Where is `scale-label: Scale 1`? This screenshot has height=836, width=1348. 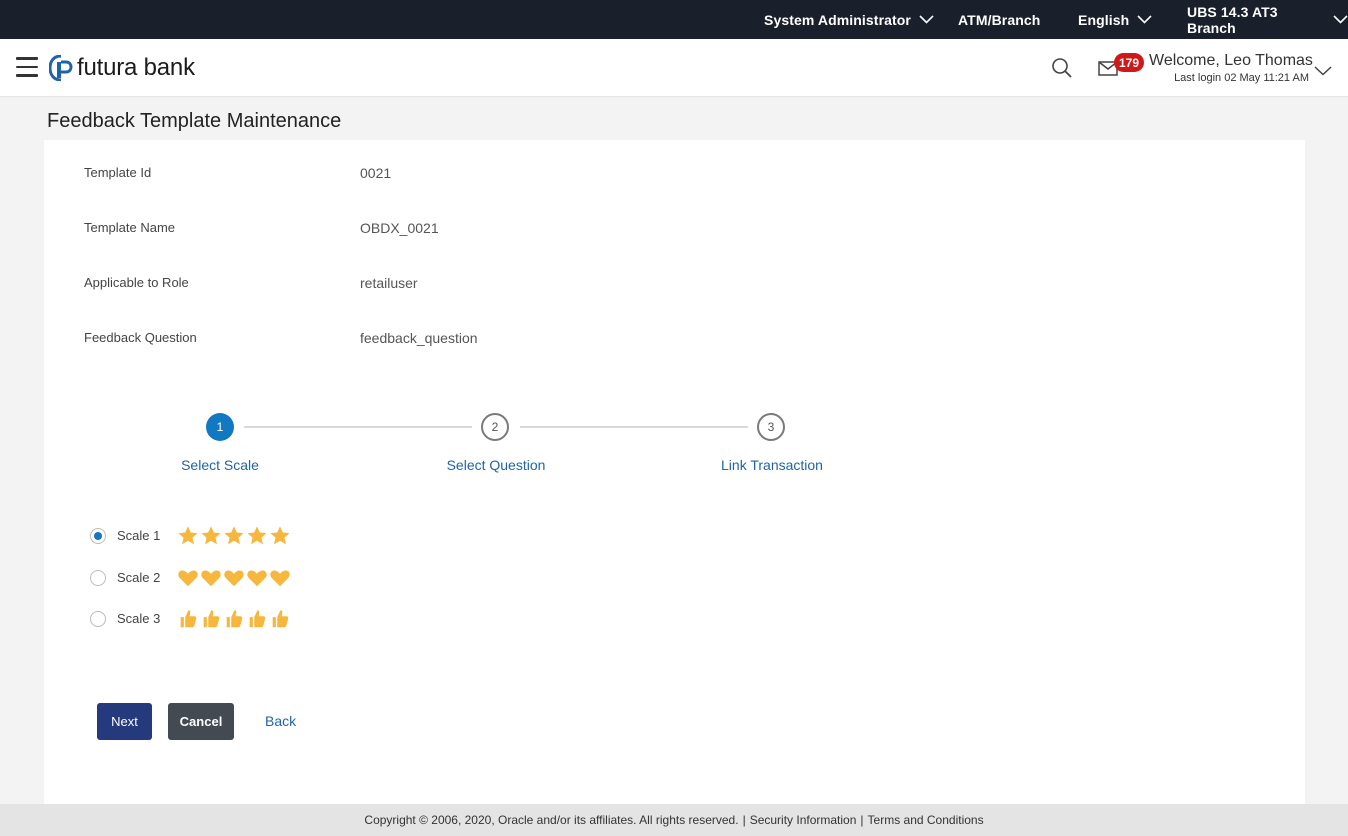 scale-label: Scale 1 is located at coordinates (139, 535).